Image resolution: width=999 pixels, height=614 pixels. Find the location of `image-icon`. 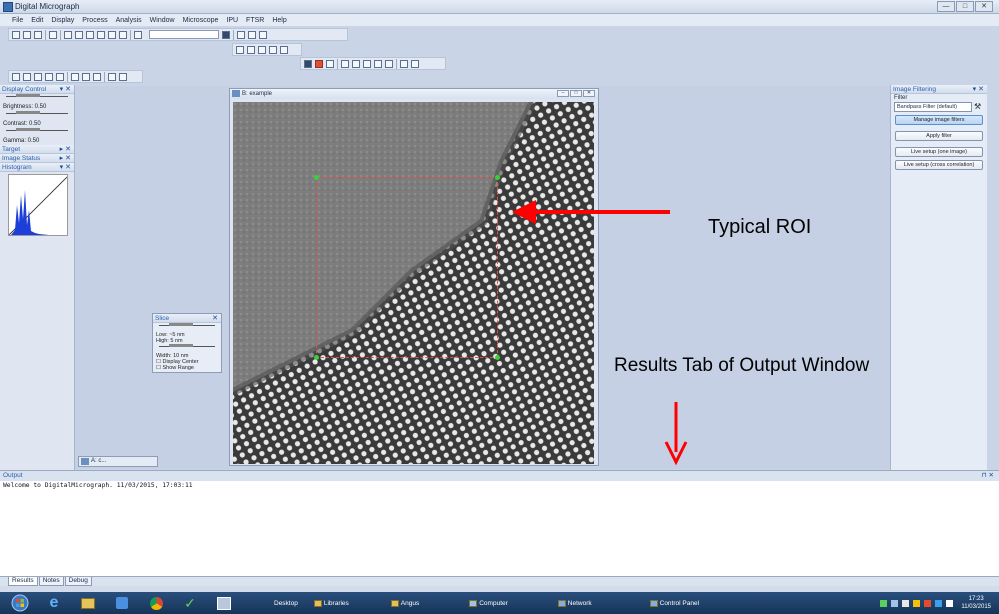

image-icon is located at coordinates (85, 461).